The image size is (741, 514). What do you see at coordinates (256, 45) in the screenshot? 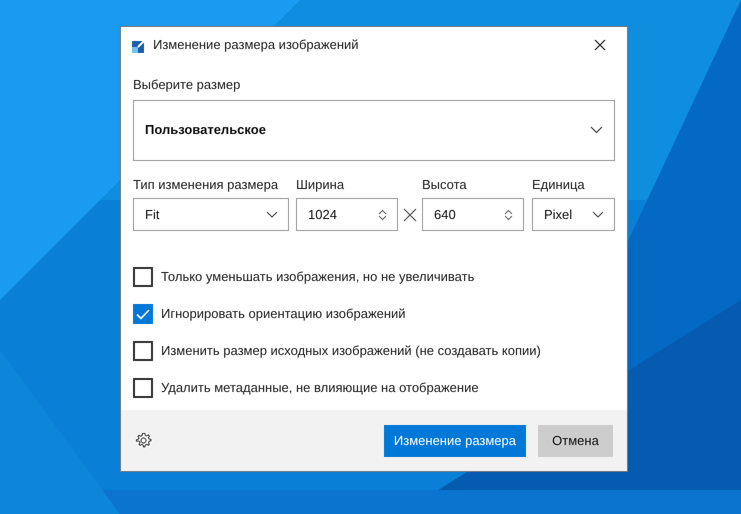
I see `window-title: Изменение размера изображений` at bounding box center [256, 45].